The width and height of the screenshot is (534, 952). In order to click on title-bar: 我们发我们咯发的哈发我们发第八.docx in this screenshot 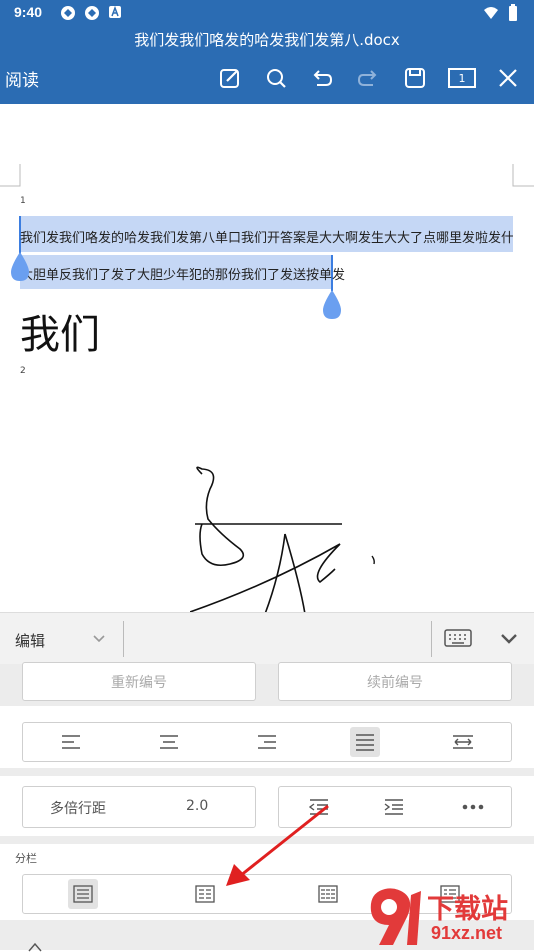, I will do `click(267, 39)`.